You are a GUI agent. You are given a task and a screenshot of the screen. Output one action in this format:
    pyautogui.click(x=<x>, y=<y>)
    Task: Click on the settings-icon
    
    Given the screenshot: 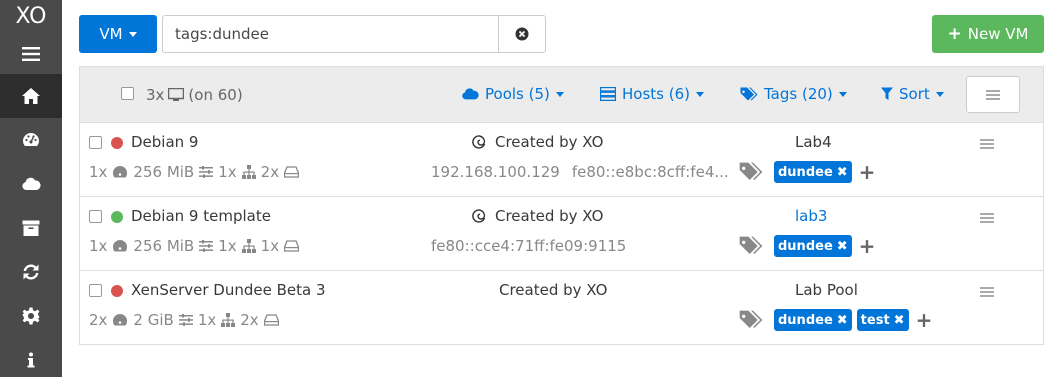 What is the action you would take?
    pyautogui.click(x=31, y=316)
    